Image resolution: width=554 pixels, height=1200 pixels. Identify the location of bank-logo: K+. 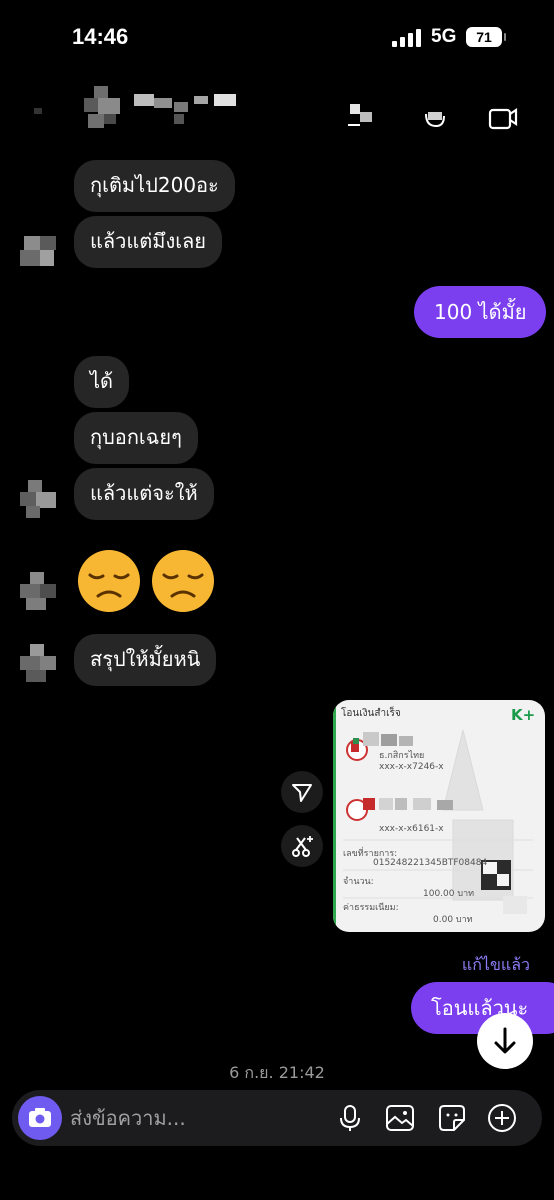
(523, 715).